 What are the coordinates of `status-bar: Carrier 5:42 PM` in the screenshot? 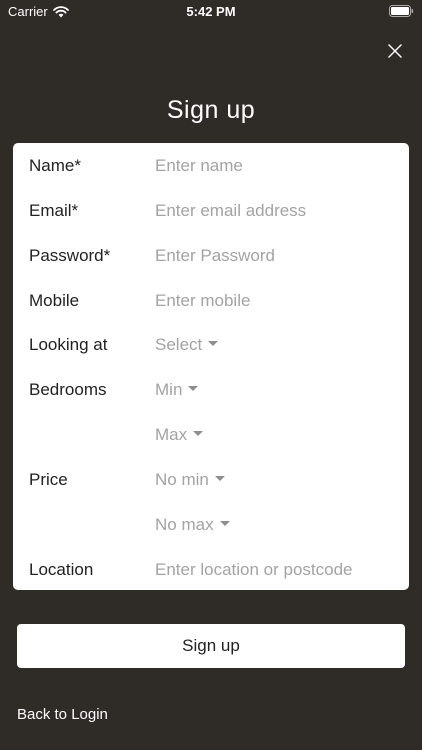 It's located at (211, 11).